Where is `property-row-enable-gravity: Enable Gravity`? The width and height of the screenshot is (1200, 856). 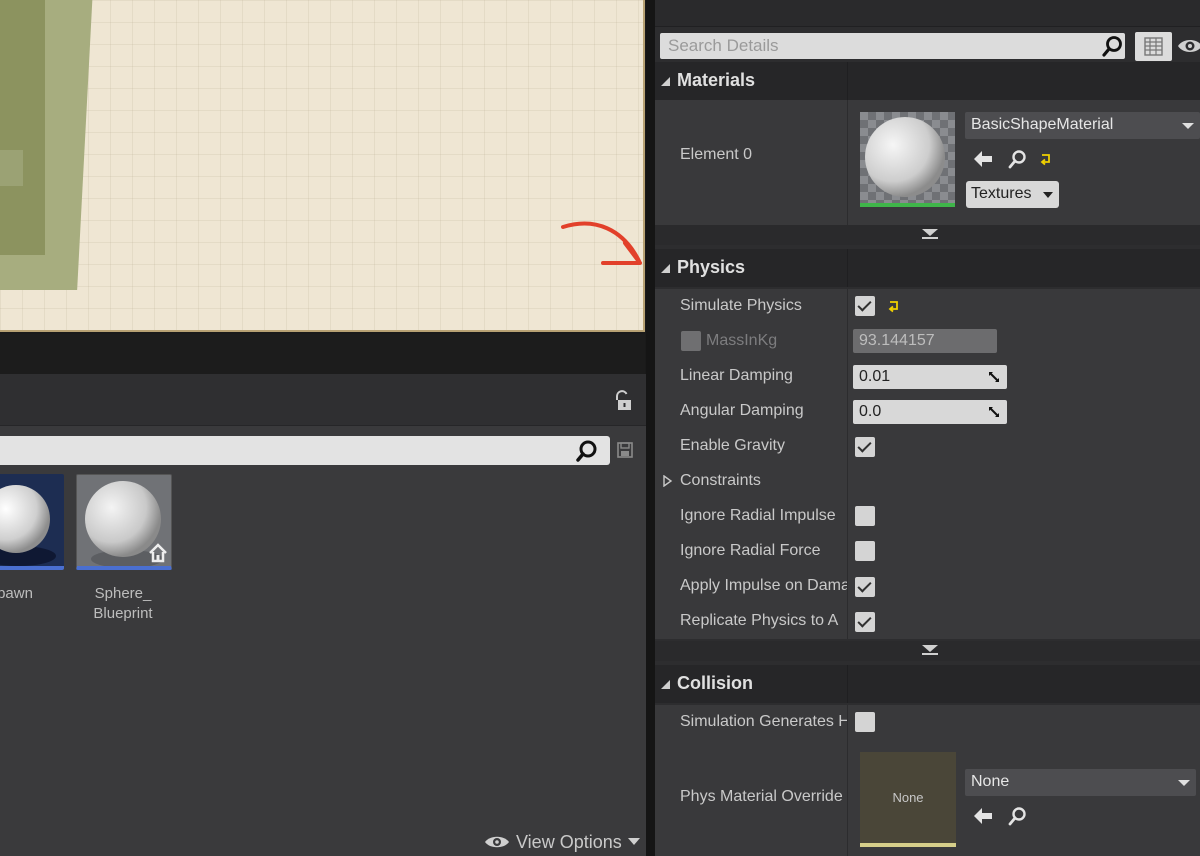
property-row-enable-gravity: Enable Gravity is located at coordinates (927, 446).